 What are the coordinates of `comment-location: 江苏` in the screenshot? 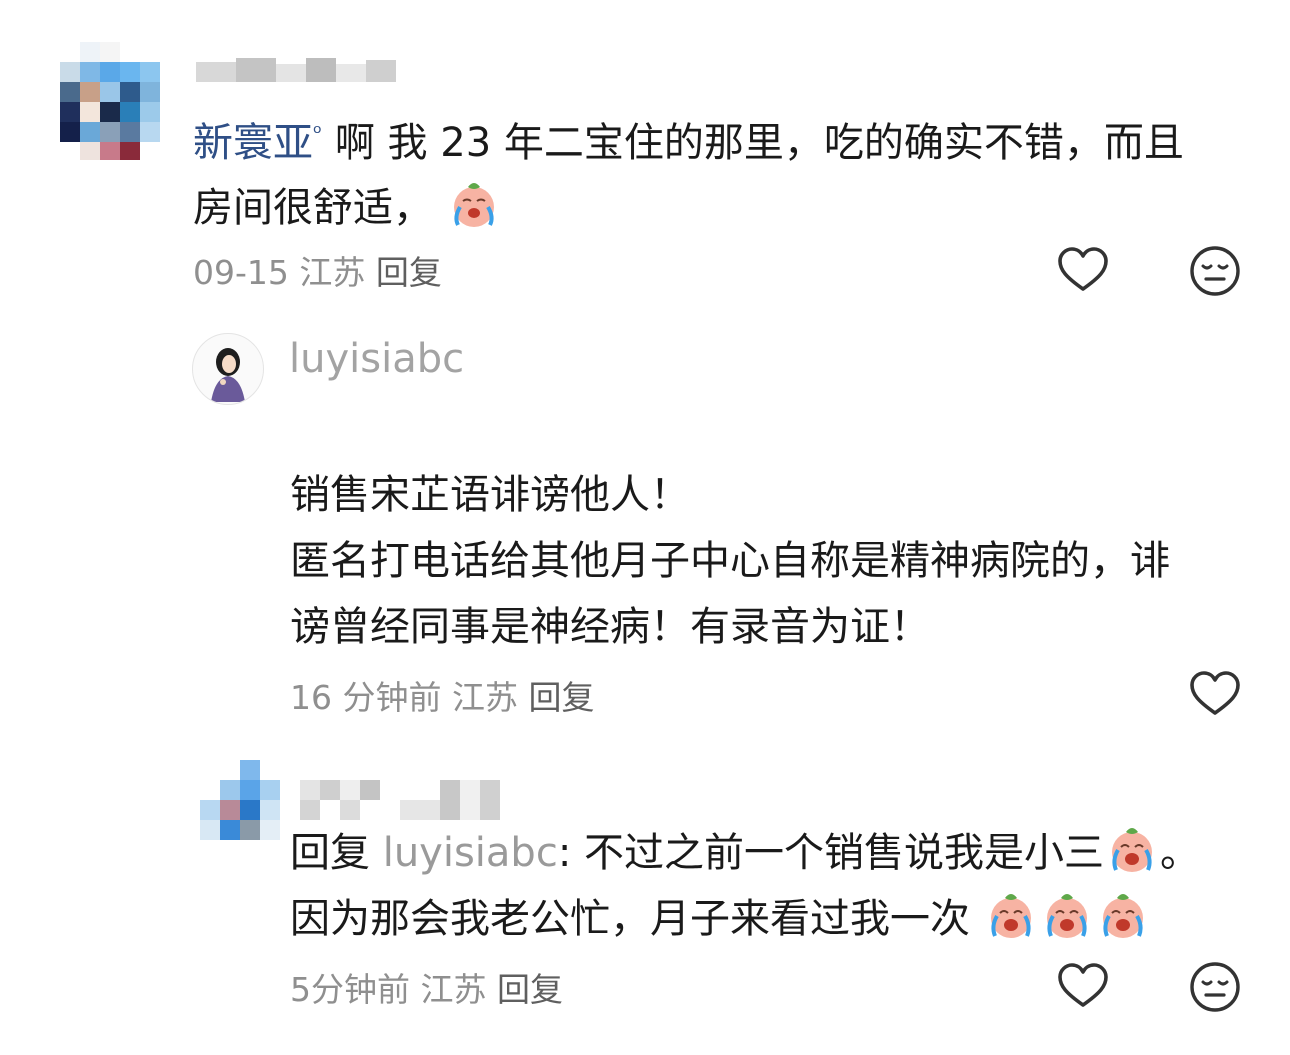 It's located at (332, 272).